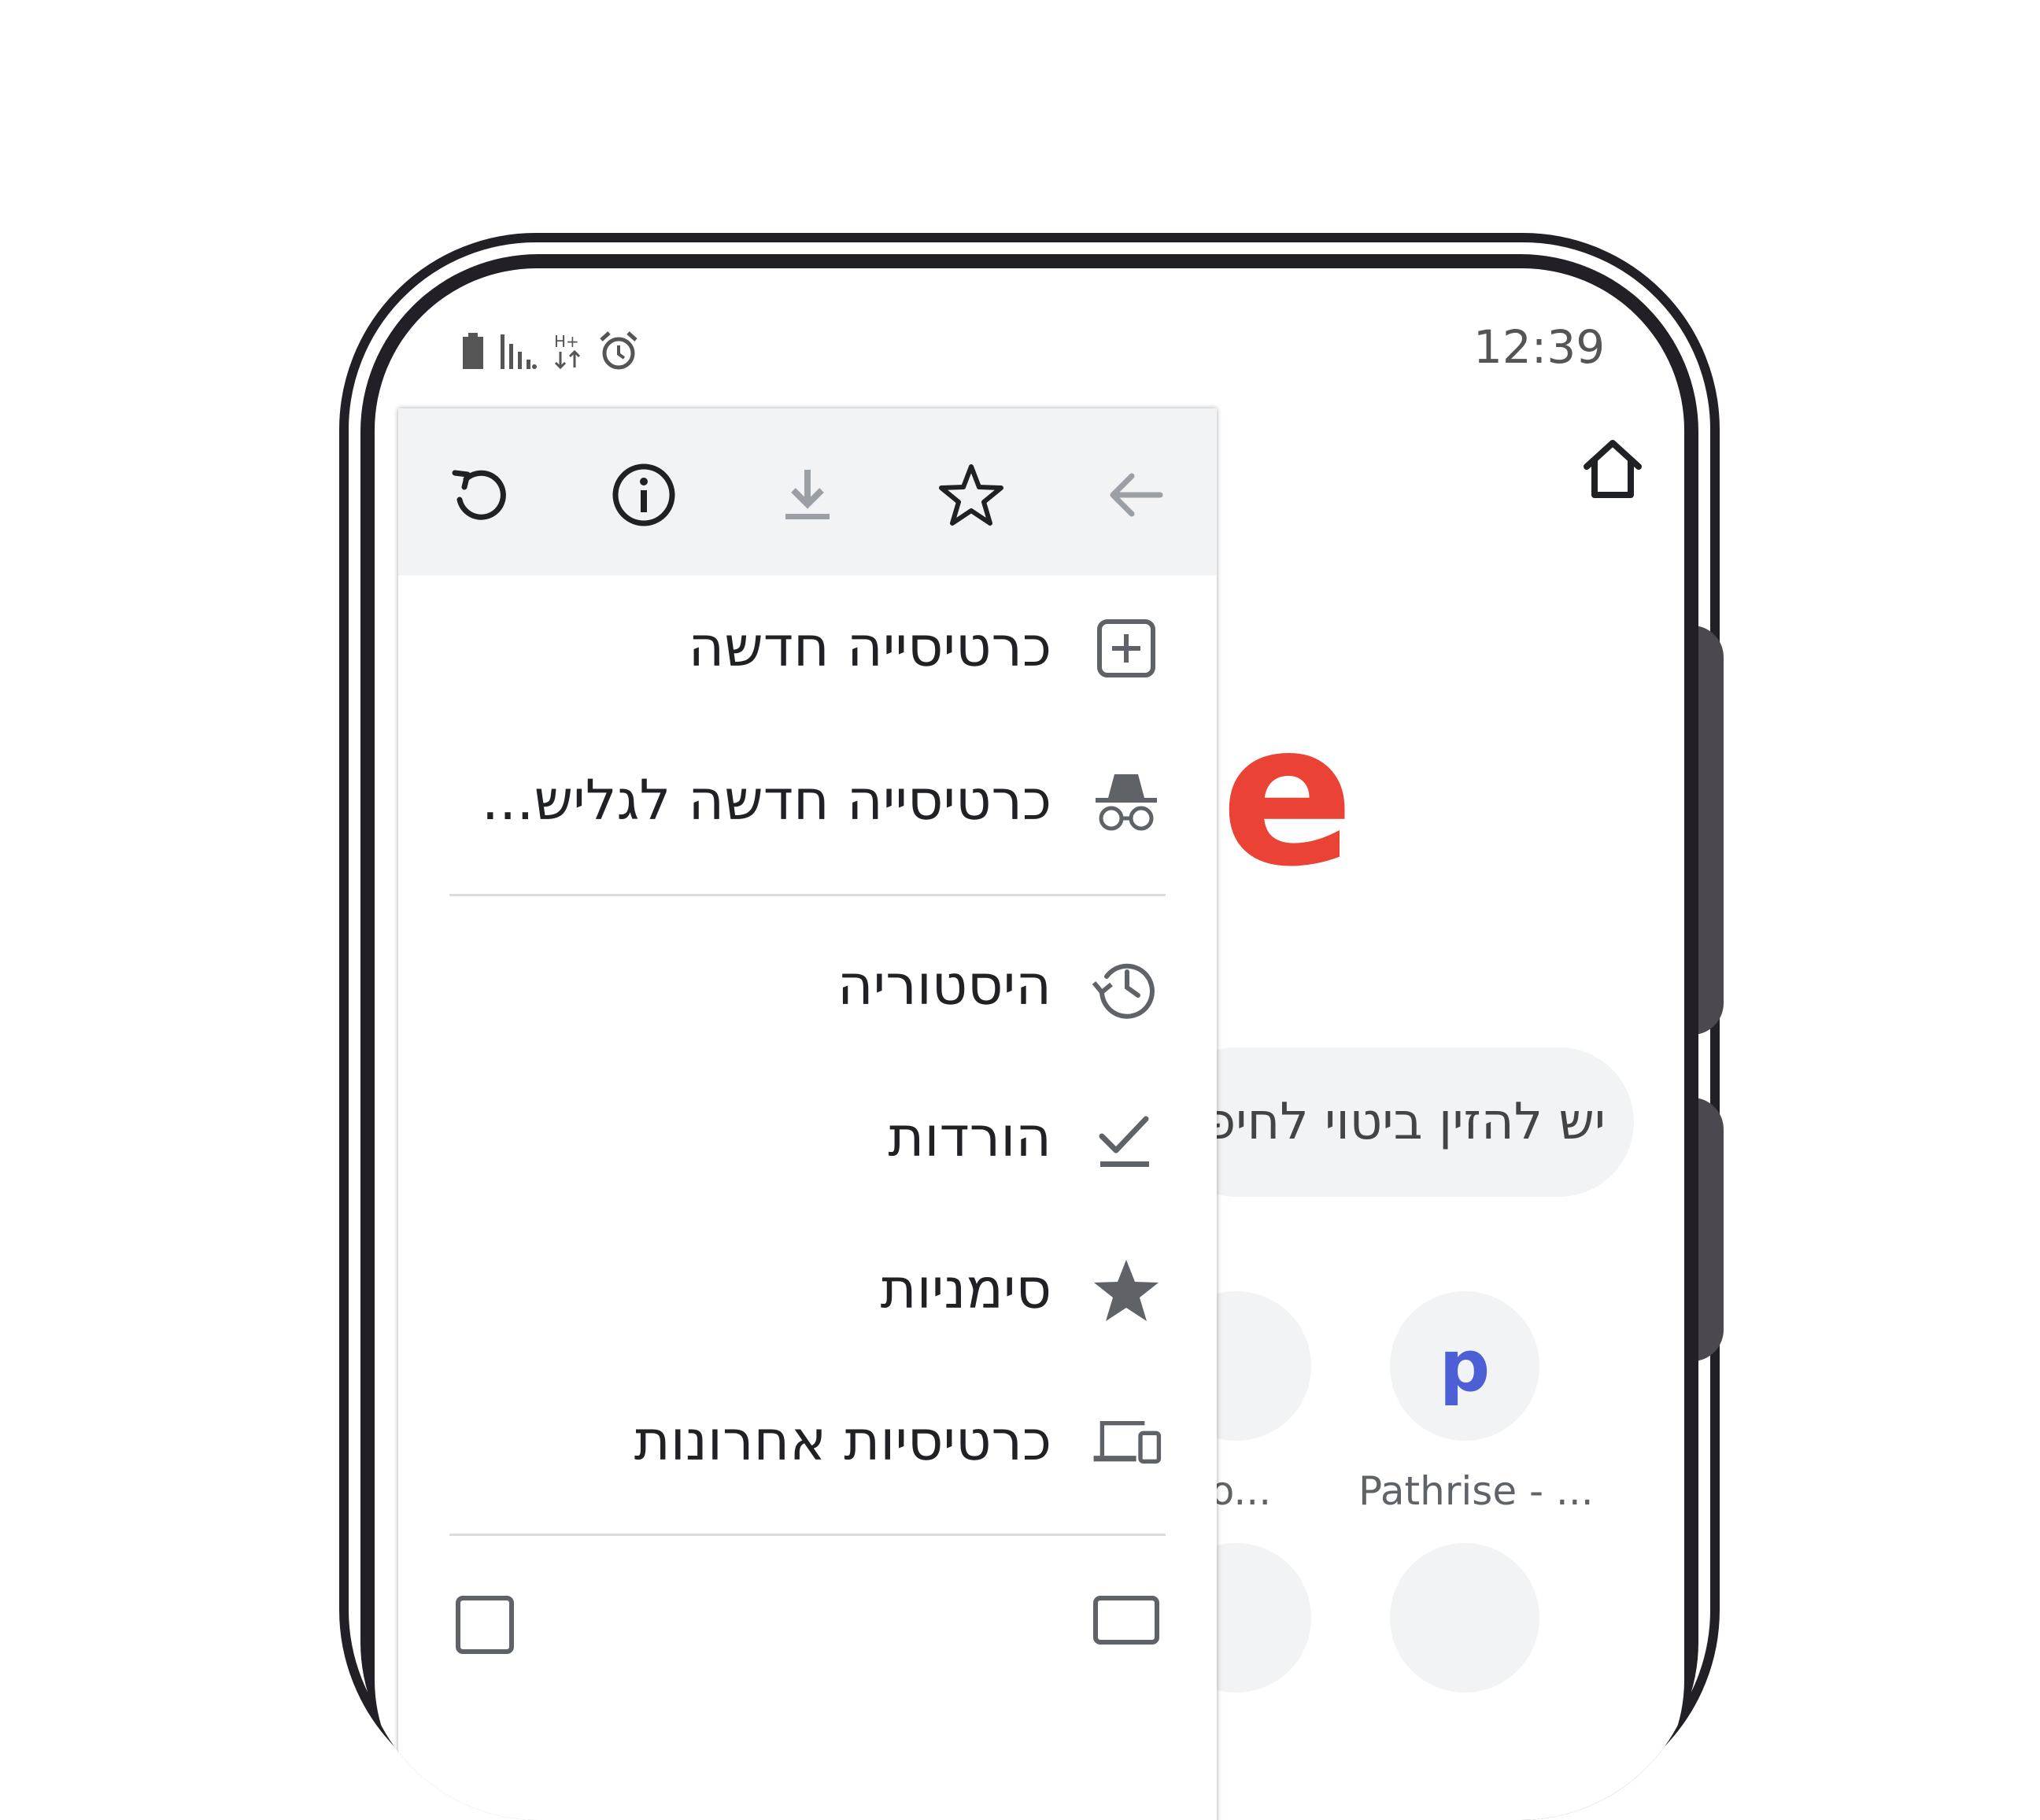  I want to click on menu-item-bookmarks: סימניות, so click(807, 1290).